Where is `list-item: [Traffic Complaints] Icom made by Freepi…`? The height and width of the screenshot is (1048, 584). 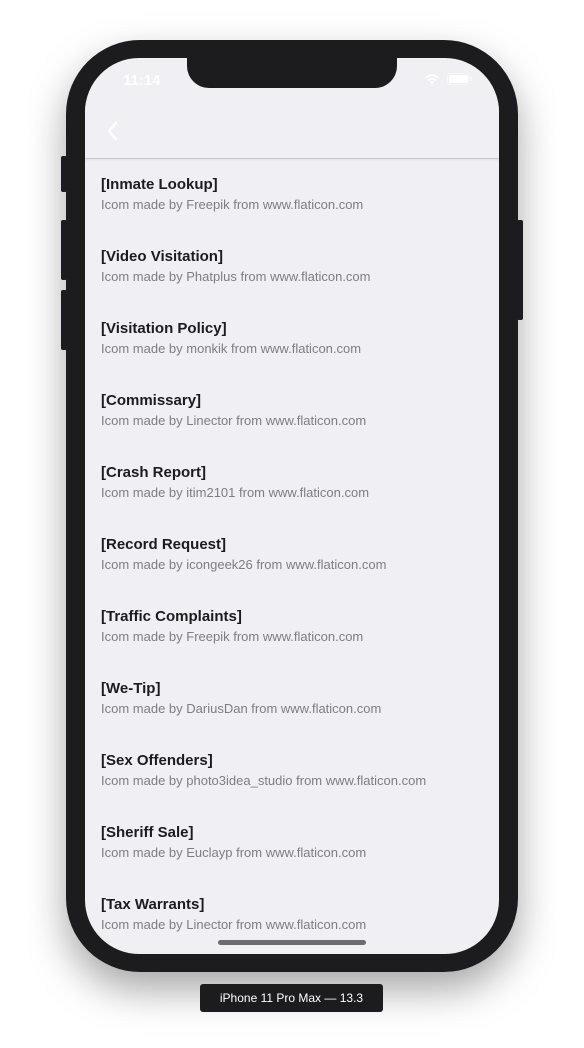 list-item: [Traffic Complaints] Icom made by Freepi… is located at coordinates (296, 626).